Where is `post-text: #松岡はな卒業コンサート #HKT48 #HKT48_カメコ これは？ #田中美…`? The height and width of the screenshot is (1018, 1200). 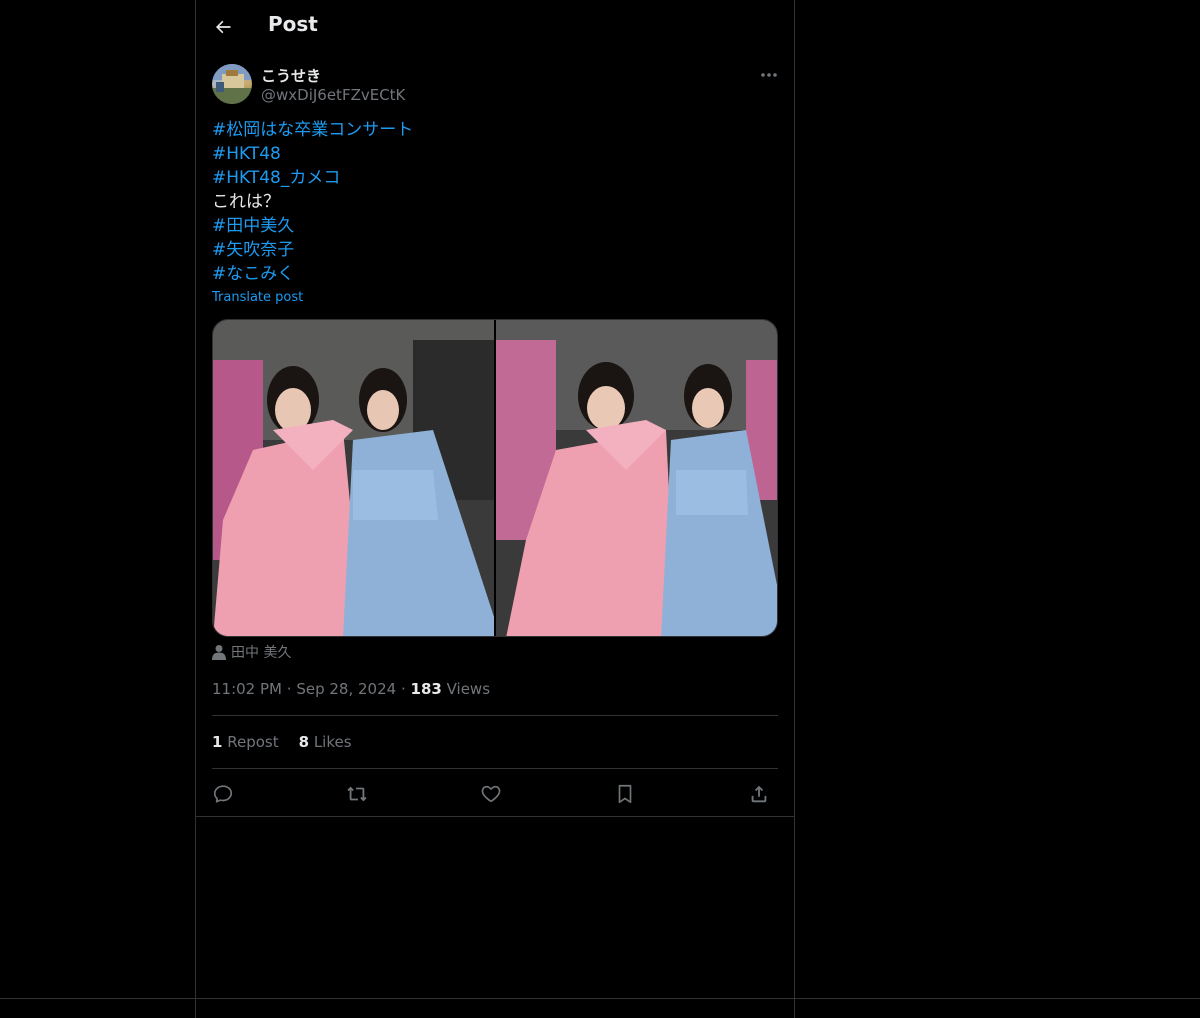 post-text: #松岡はな卒業コンサート #HKT48 #HKT48_カメコ これは？ #田中美… is located at coordinates (495, 202).